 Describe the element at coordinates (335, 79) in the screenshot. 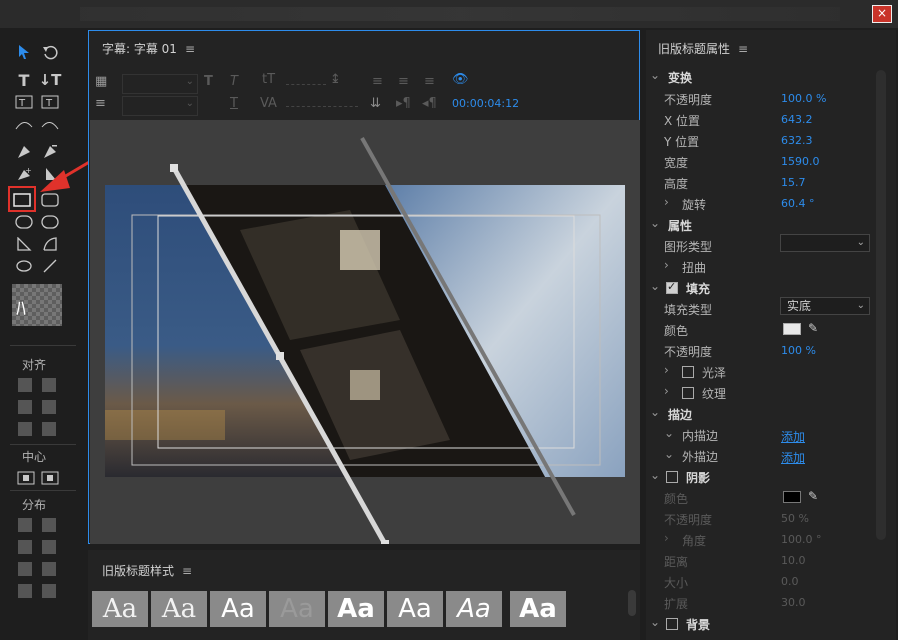

I see `leading-icon: ↨` at that location.